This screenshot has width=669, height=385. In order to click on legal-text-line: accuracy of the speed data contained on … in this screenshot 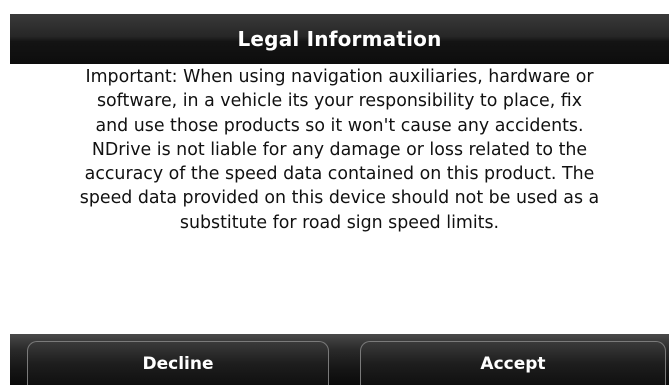, I will do `click(339, 174)`.